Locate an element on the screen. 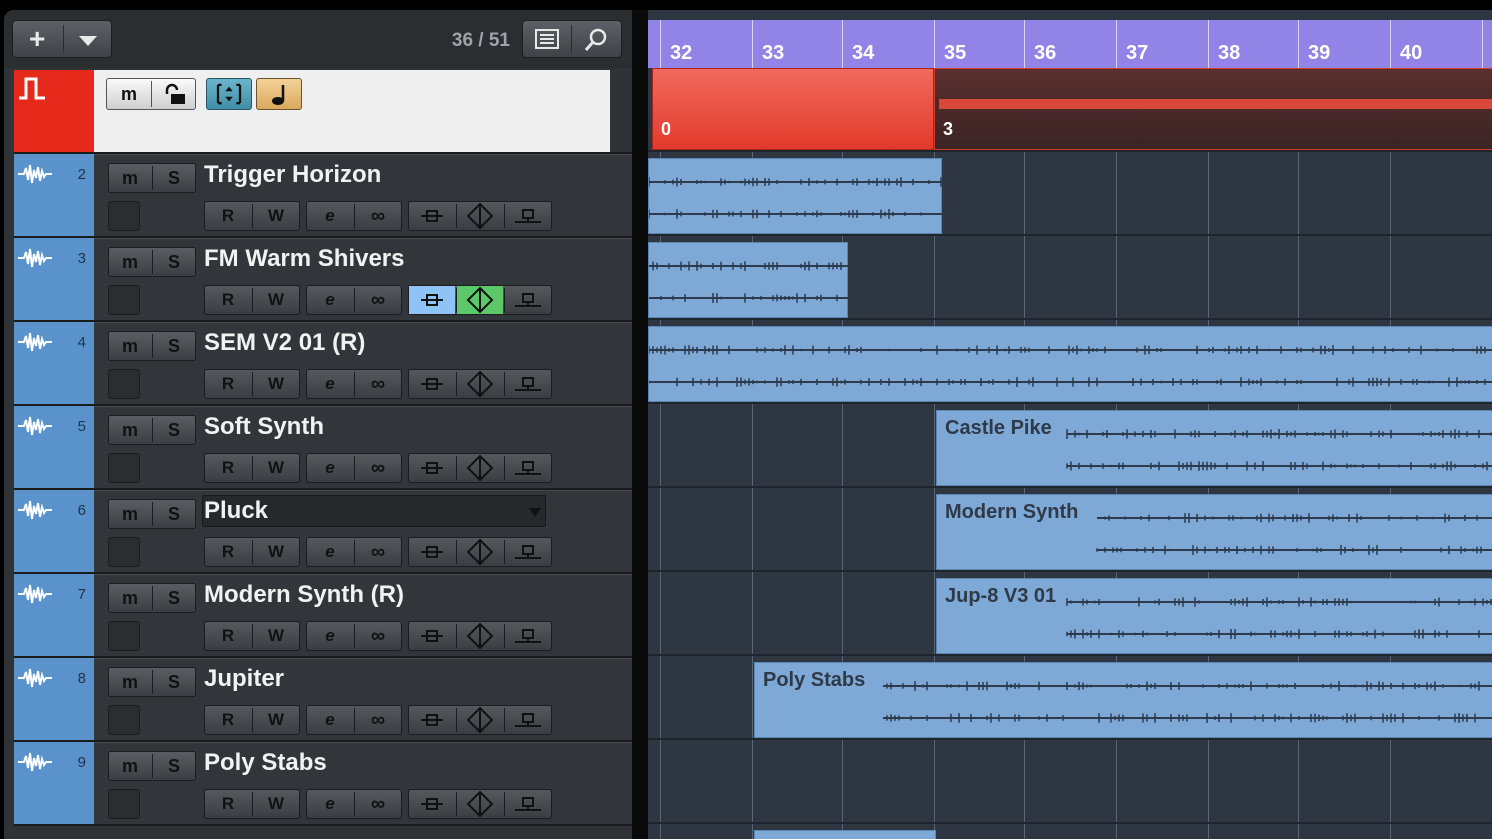 The height and width of the screenshot is (839, 1492). pane-splitter is located at coordinates (640, 424).